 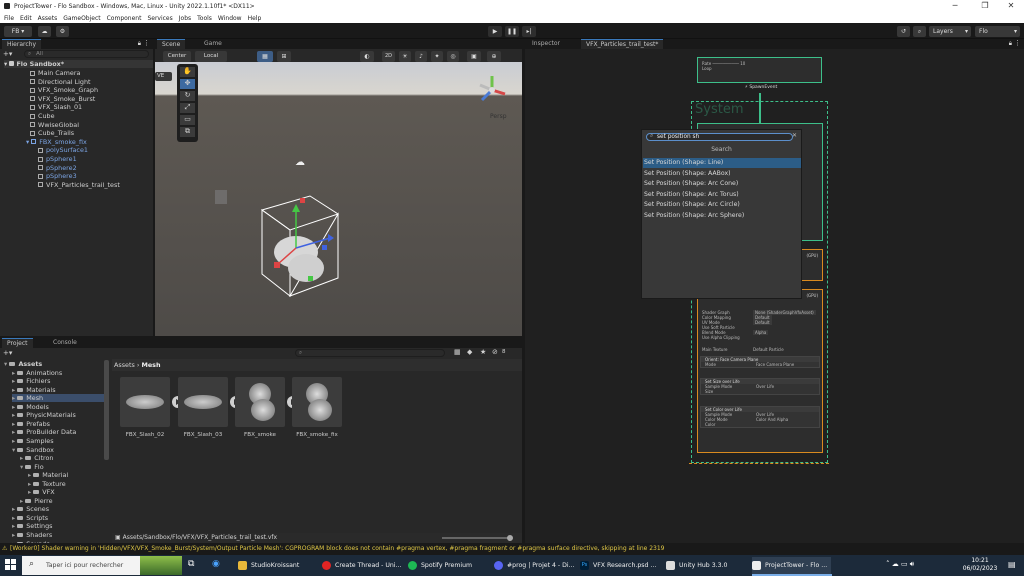 I want to click on hand-tool-icon: ✋, so click(x=187, y=72).